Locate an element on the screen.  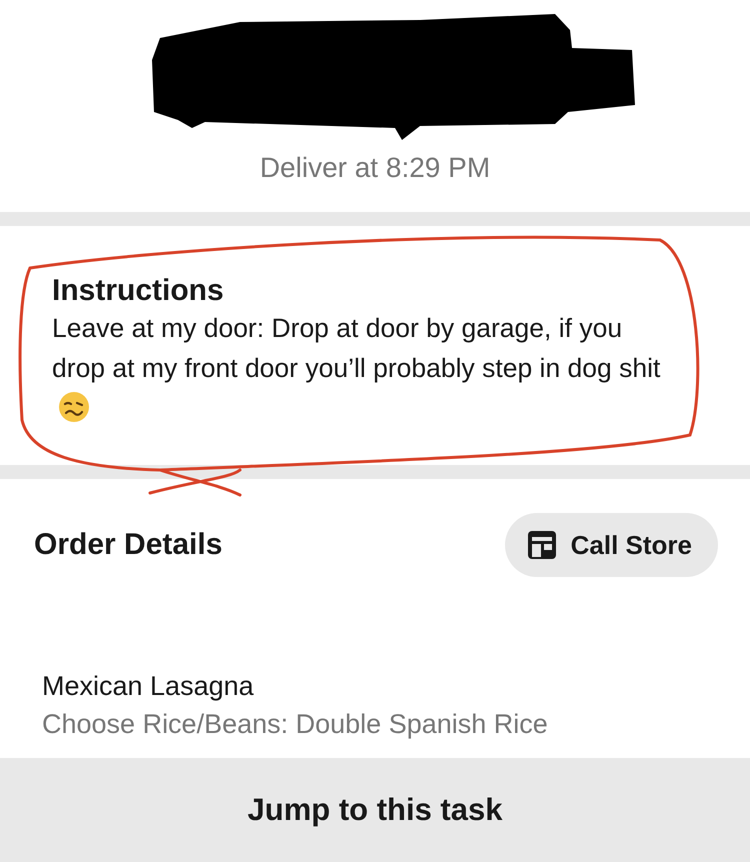
call-store-button: Call Store is located at coordinates (611, 545).